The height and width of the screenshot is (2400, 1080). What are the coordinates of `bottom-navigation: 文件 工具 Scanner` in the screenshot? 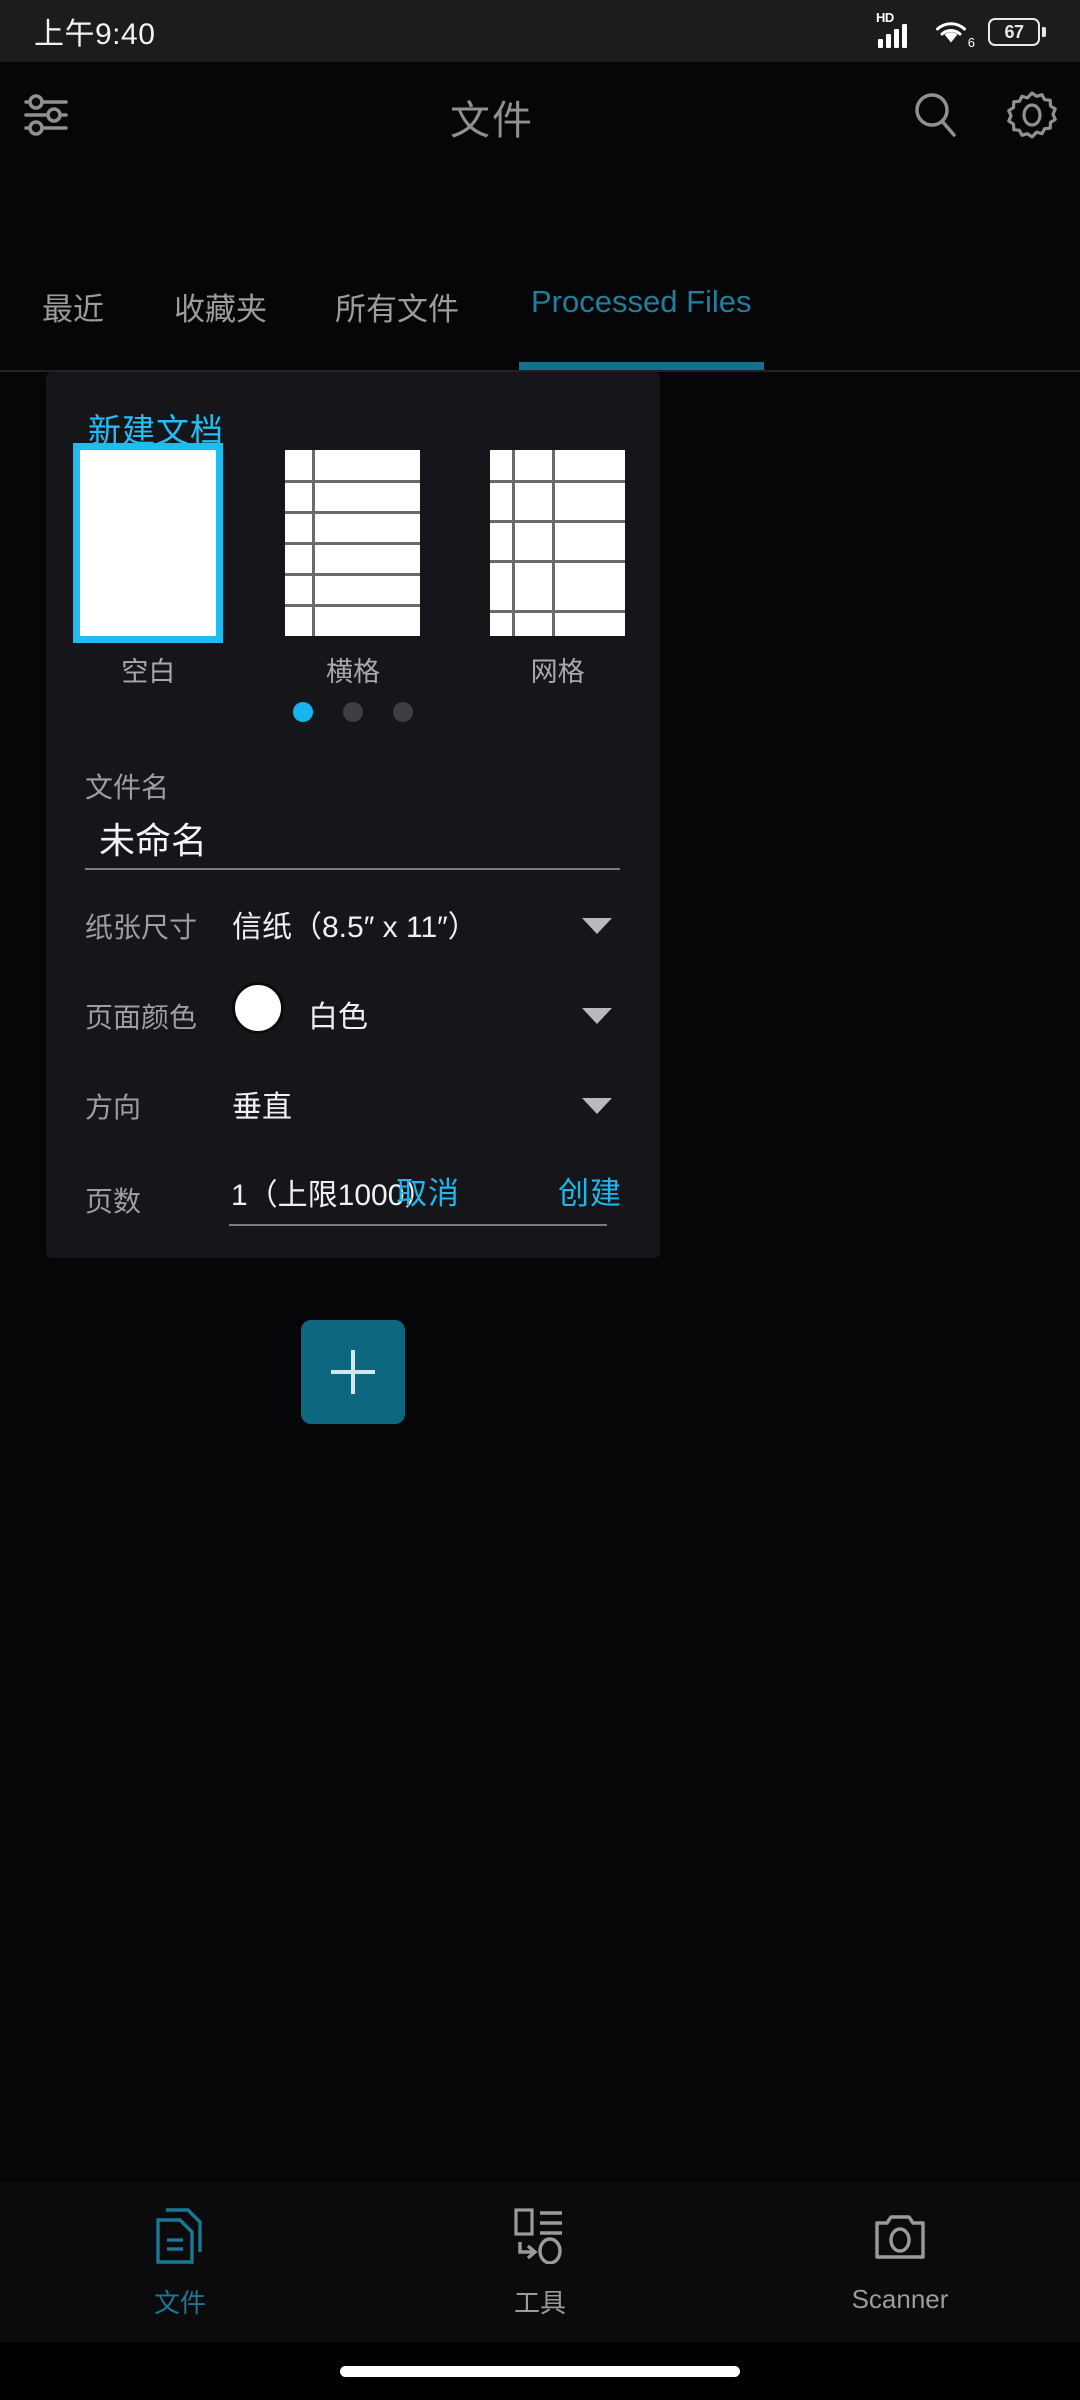 It's located at (540, 2262).